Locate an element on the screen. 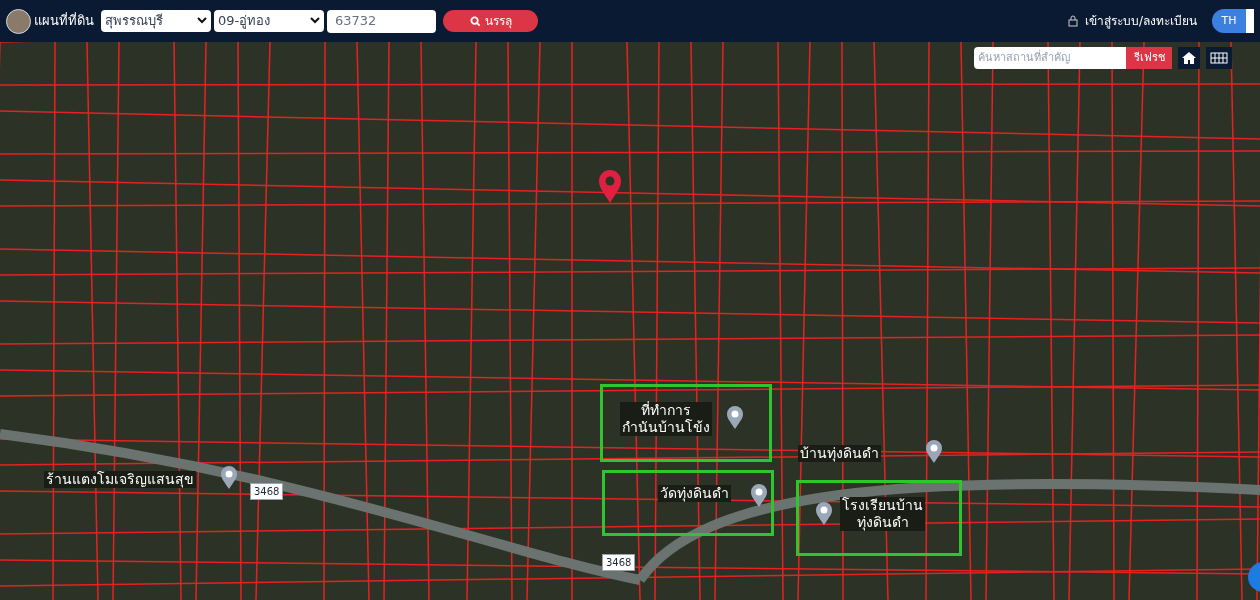 The image size is (1260, 600). site-title: แผนที่ที่ดิน is located at coordinates (64, 21).